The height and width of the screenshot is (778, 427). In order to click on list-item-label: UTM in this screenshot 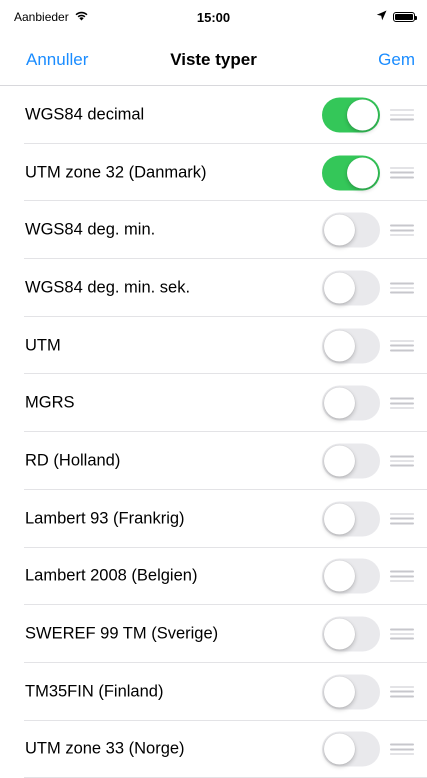, I will do `click(43, 345)`.